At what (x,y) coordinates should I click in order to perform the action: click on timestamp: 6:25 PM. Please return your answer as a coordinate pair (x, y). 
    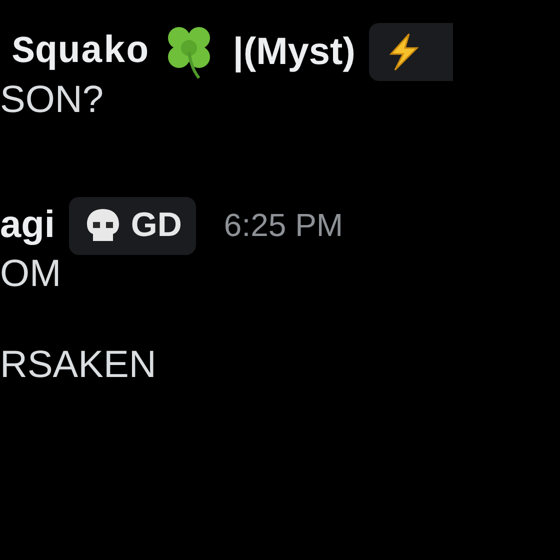
    Looking at the image, I should click on (284, 225).